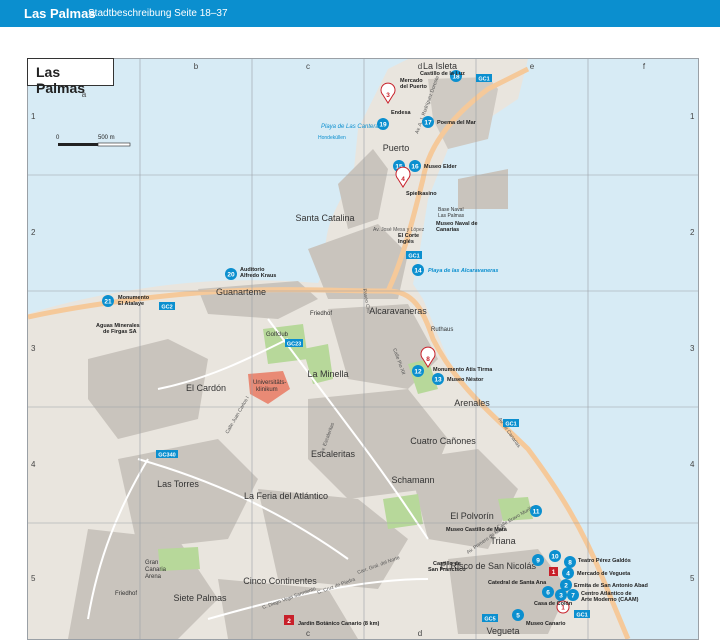 The height and width of the screenshot is (642, 720). I want to click on badge-gc1-mid: GC1, so click(413, 257).